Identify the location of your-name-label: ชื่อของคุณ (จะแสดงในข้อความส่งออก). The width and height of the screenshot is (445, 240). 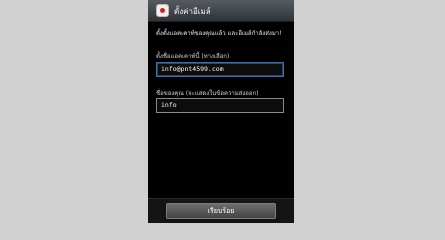
(207, 93).